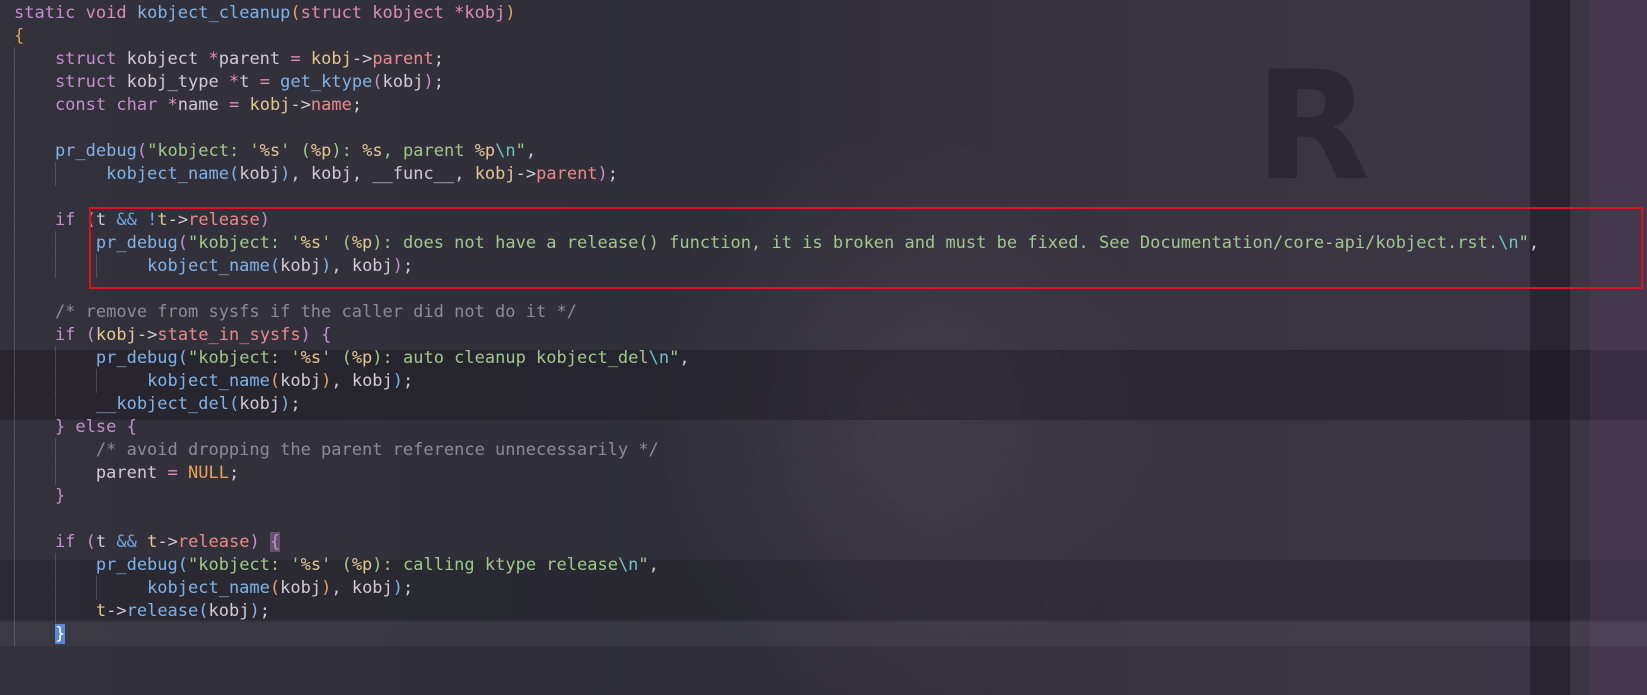 This screenshot has height=695, width=1647. What do you see at coordinates (208, 473) in the screenshot?
I see `code-token: NULL` at bounding box center [208, 473].